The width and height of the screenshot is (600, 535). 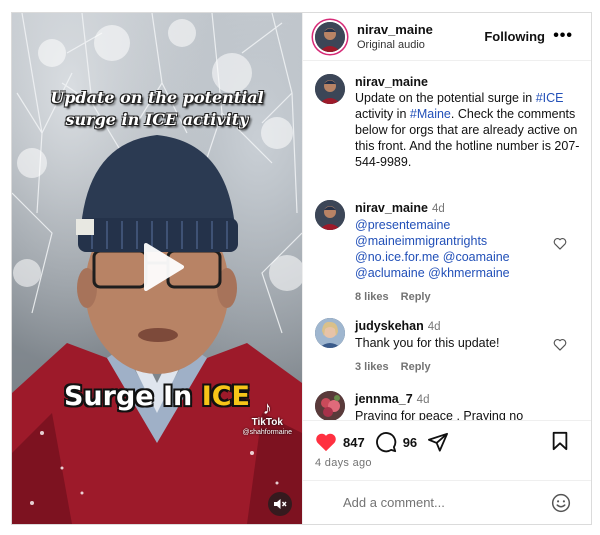 I want to click on comment-username: jennma_7, so click(x=384, y=399).